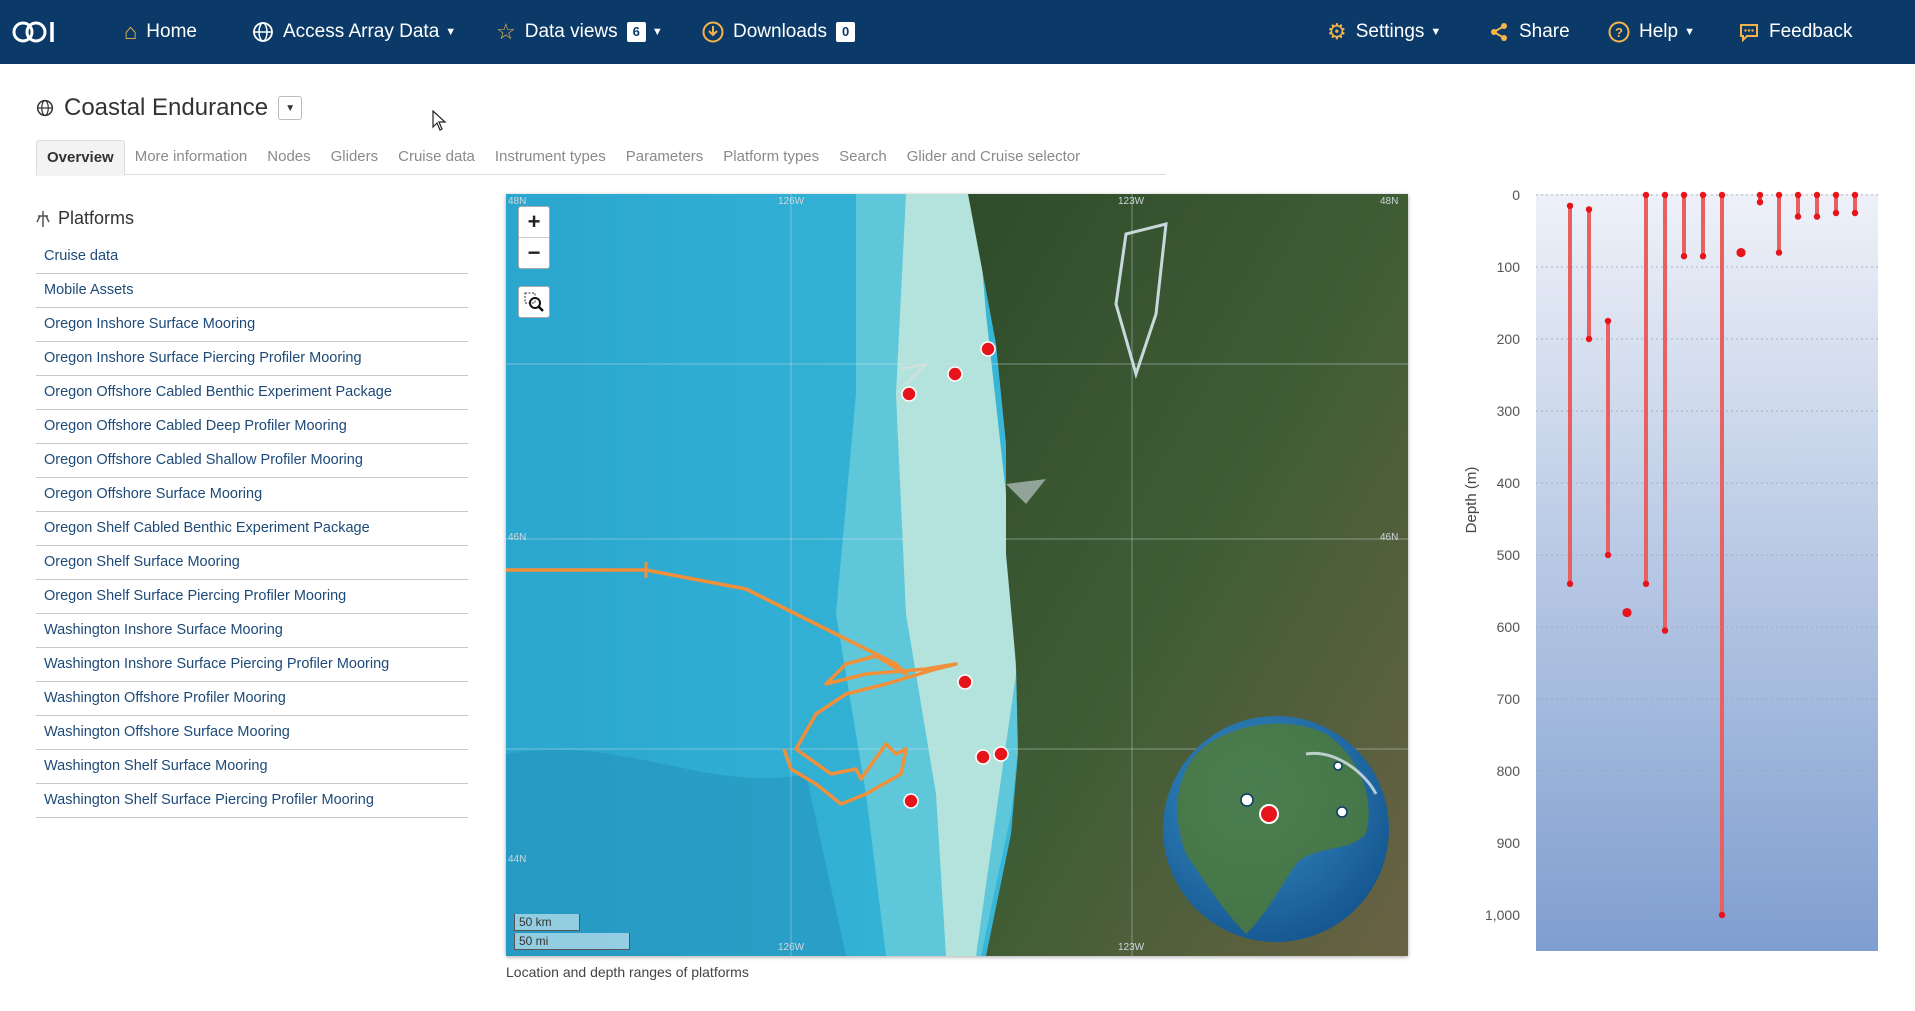 This screenshot has height=1011, width=1915. Describe the element at coordinates (517, 859) in the screenshot. I see `lat-label: 44N` at that location.